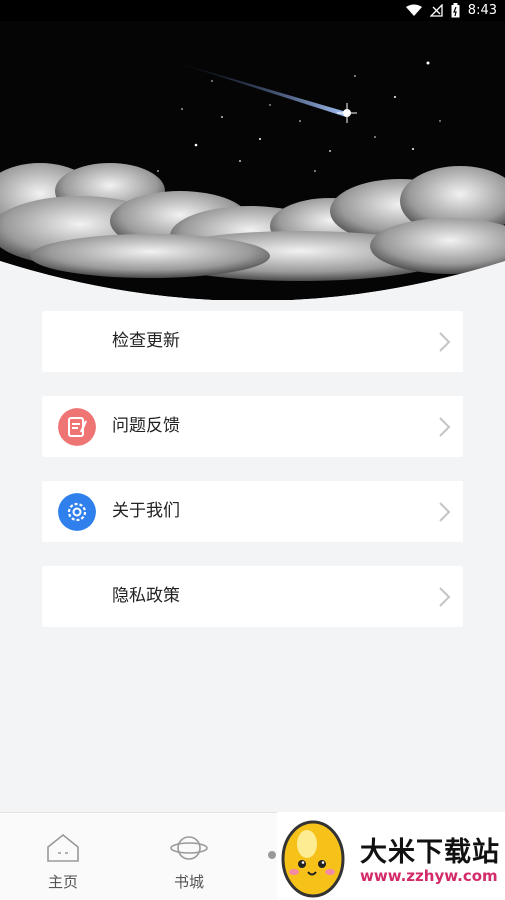 This screenshot has width=505, height=900. Describe the element at coordinates (77, 427) in the screenshot. I see `feedback-note-icon` at that location.